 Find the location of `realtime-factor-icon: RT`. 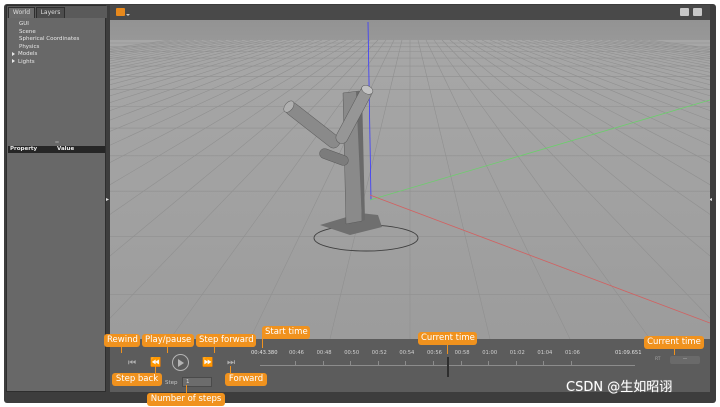

realtime-factor-icon: RT is located at coordinates (658, 359).